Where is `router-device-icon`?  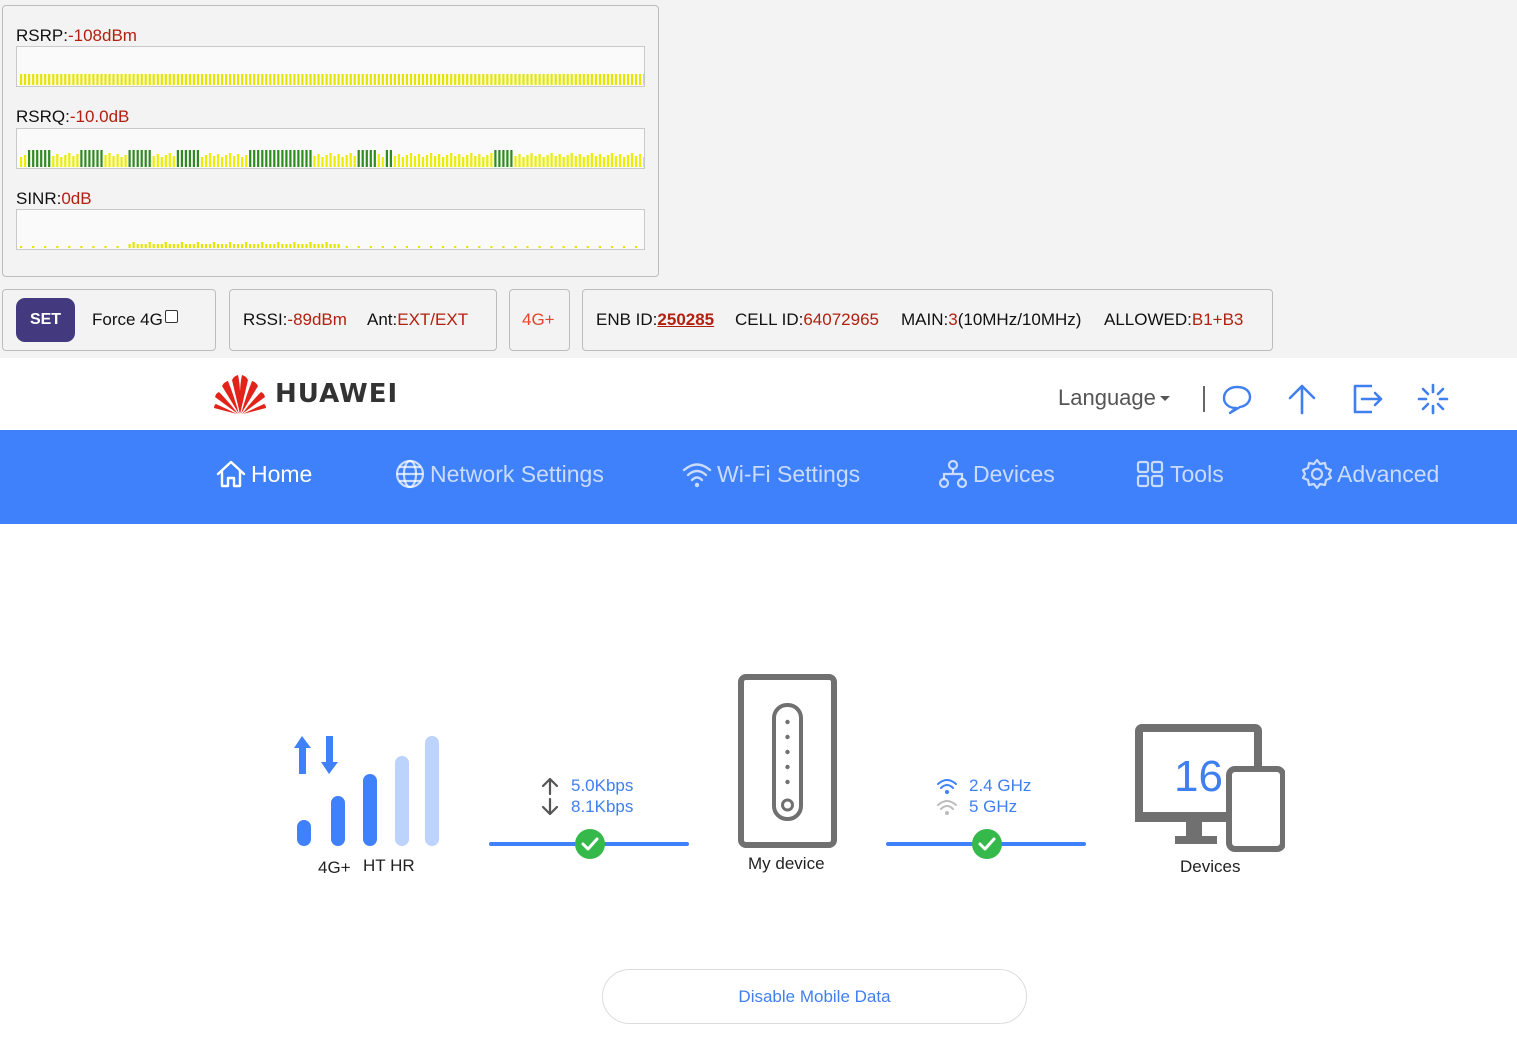 router-device-icon is located at coordinates (787, 761).